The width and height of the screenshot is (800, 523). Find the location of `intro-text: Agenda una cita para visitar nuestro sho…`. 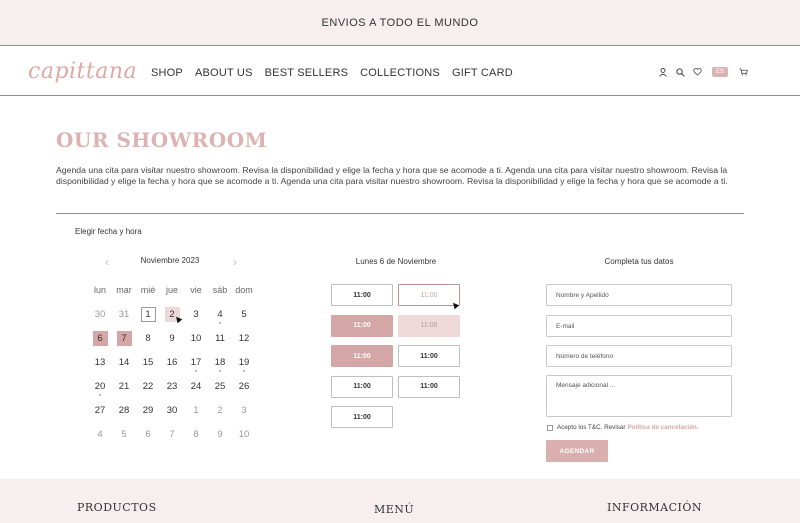

intro-text: Agenda una cita para visitar nuestro sho… is located at coordinates (392, 175).